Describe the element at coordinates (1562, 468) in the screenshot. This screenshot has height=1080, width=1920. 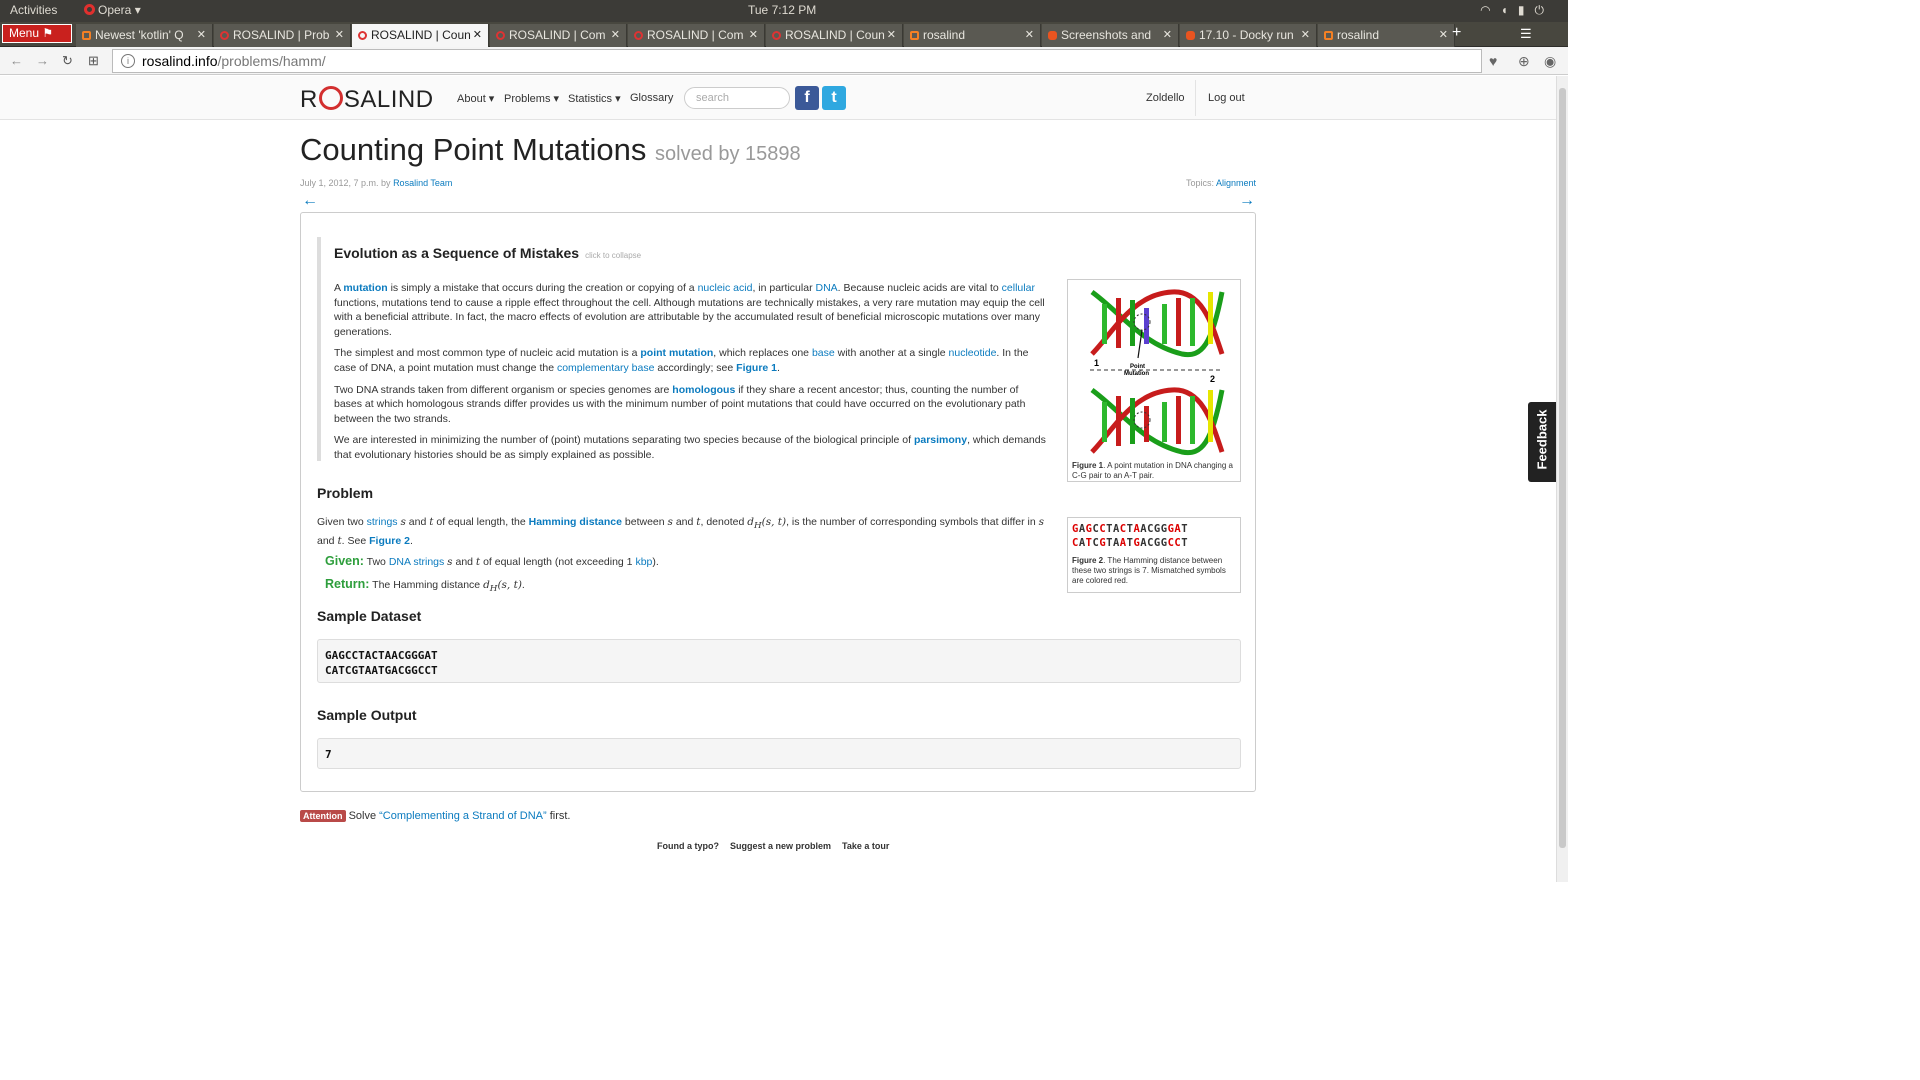
I see `scrollbar-thumb` at that location.